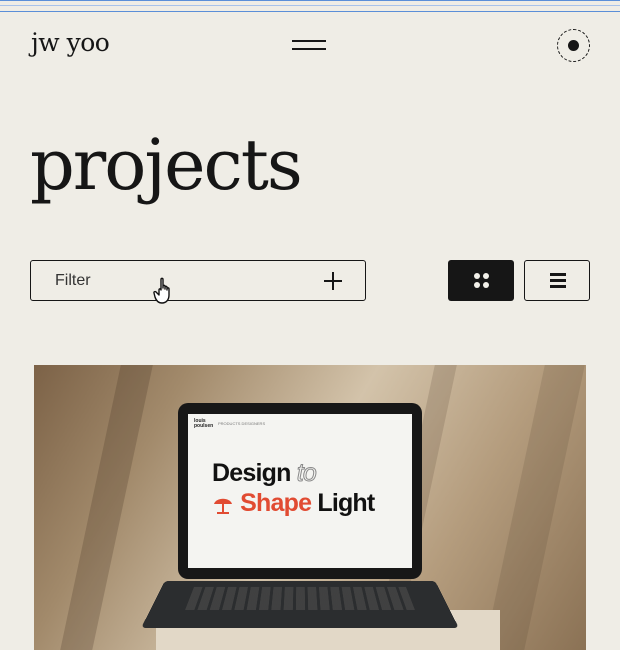 The height and width of the screenshot is (650, 620). Describe the element at coordinates (573, 45) in the screenshot. I see `dark-mode-toggle-icon` at that location.